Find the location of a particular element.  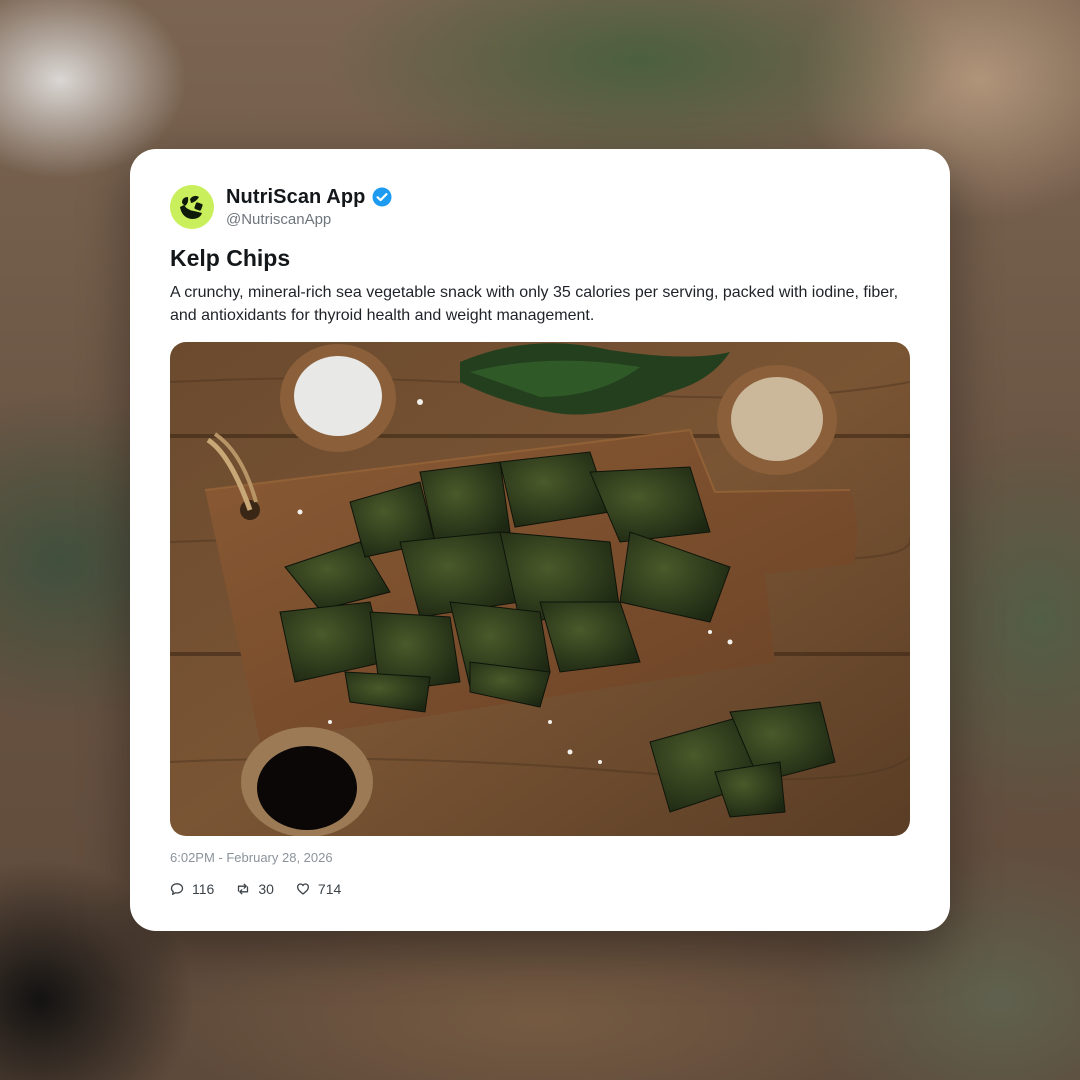

author-handle: @NutriscanApp is located at coordinates (278, 219).